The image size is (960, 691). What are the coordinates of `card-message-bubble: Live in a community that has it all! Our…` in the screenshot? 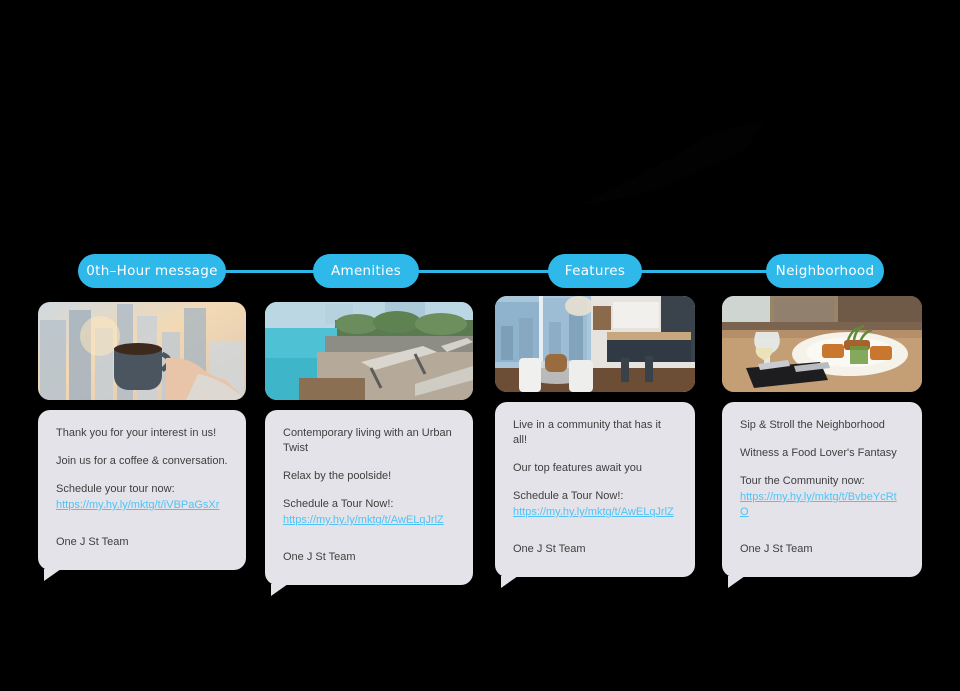 It's located at (595, 495).